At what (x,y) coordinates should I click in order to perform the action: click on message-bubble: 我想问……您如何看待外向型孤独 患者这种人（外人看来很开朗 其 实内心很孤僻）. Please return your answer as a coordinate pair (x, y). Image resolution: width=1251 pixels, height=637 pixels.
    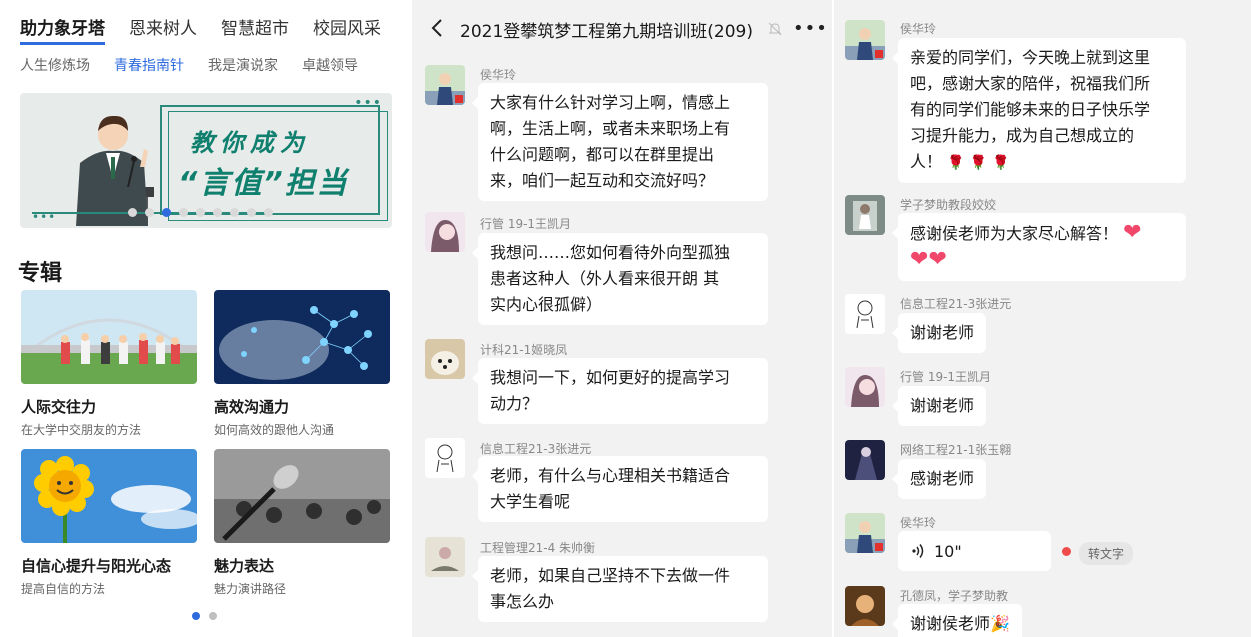
    Looking at the image, I should click on (620, 279).